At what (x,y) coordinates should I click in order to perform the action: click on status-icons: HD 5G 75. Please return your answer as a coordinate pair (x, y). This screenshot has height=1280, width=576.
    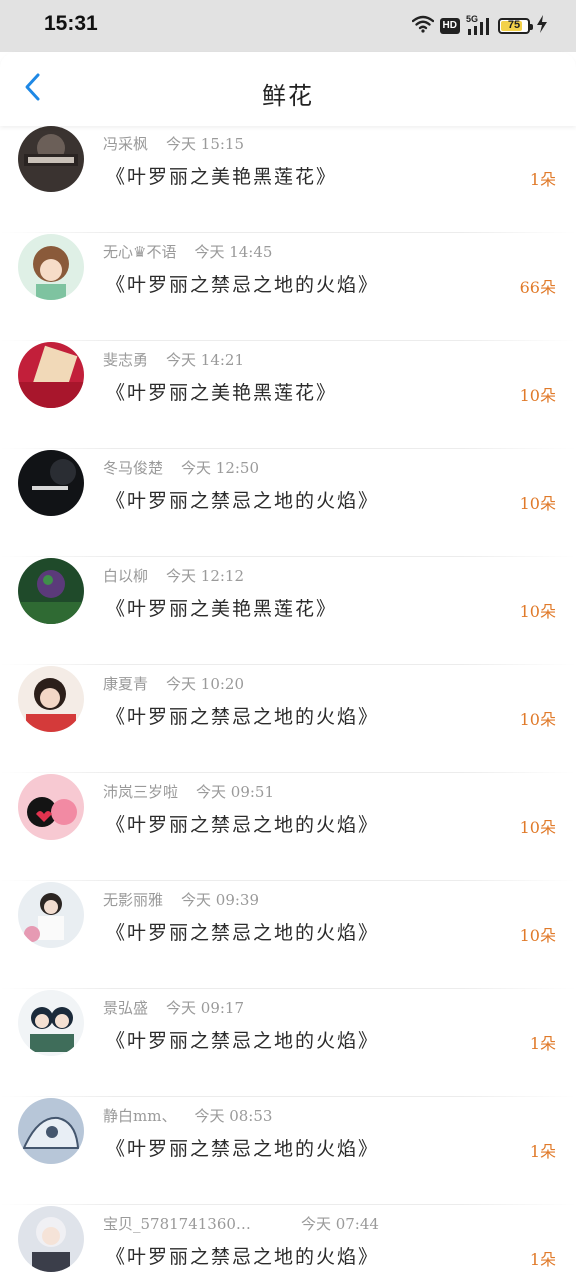
    Looking at the image, I should click on (479, 26).